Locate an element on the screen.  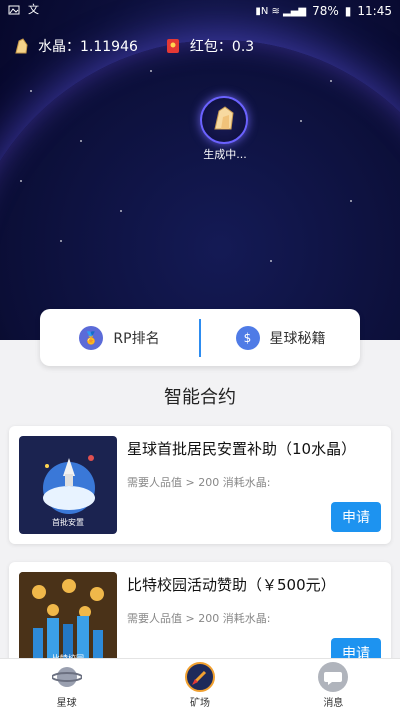
quick-actions-card: 🏅 RP排名 $ 星球秘籍 is located at coordinates (200, 337).